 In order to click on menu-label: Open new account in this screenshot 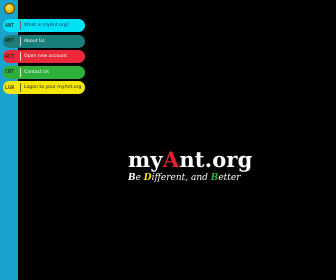, I will do `click(45, 57)`.